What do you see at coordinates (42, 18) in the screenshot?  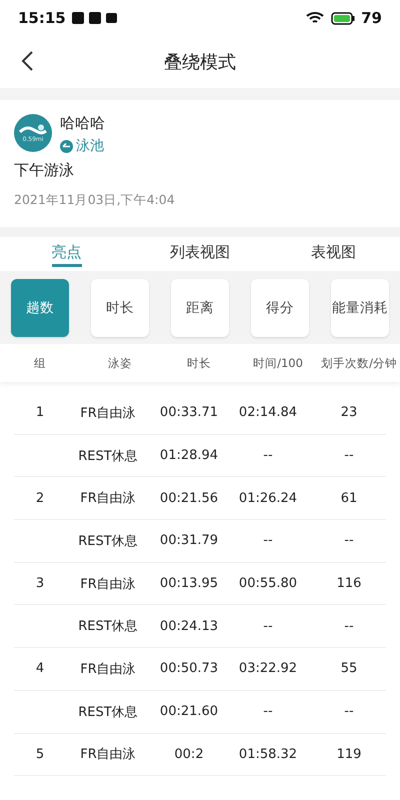 I see `status-time: 15:15` at bounding box center [42, 18].